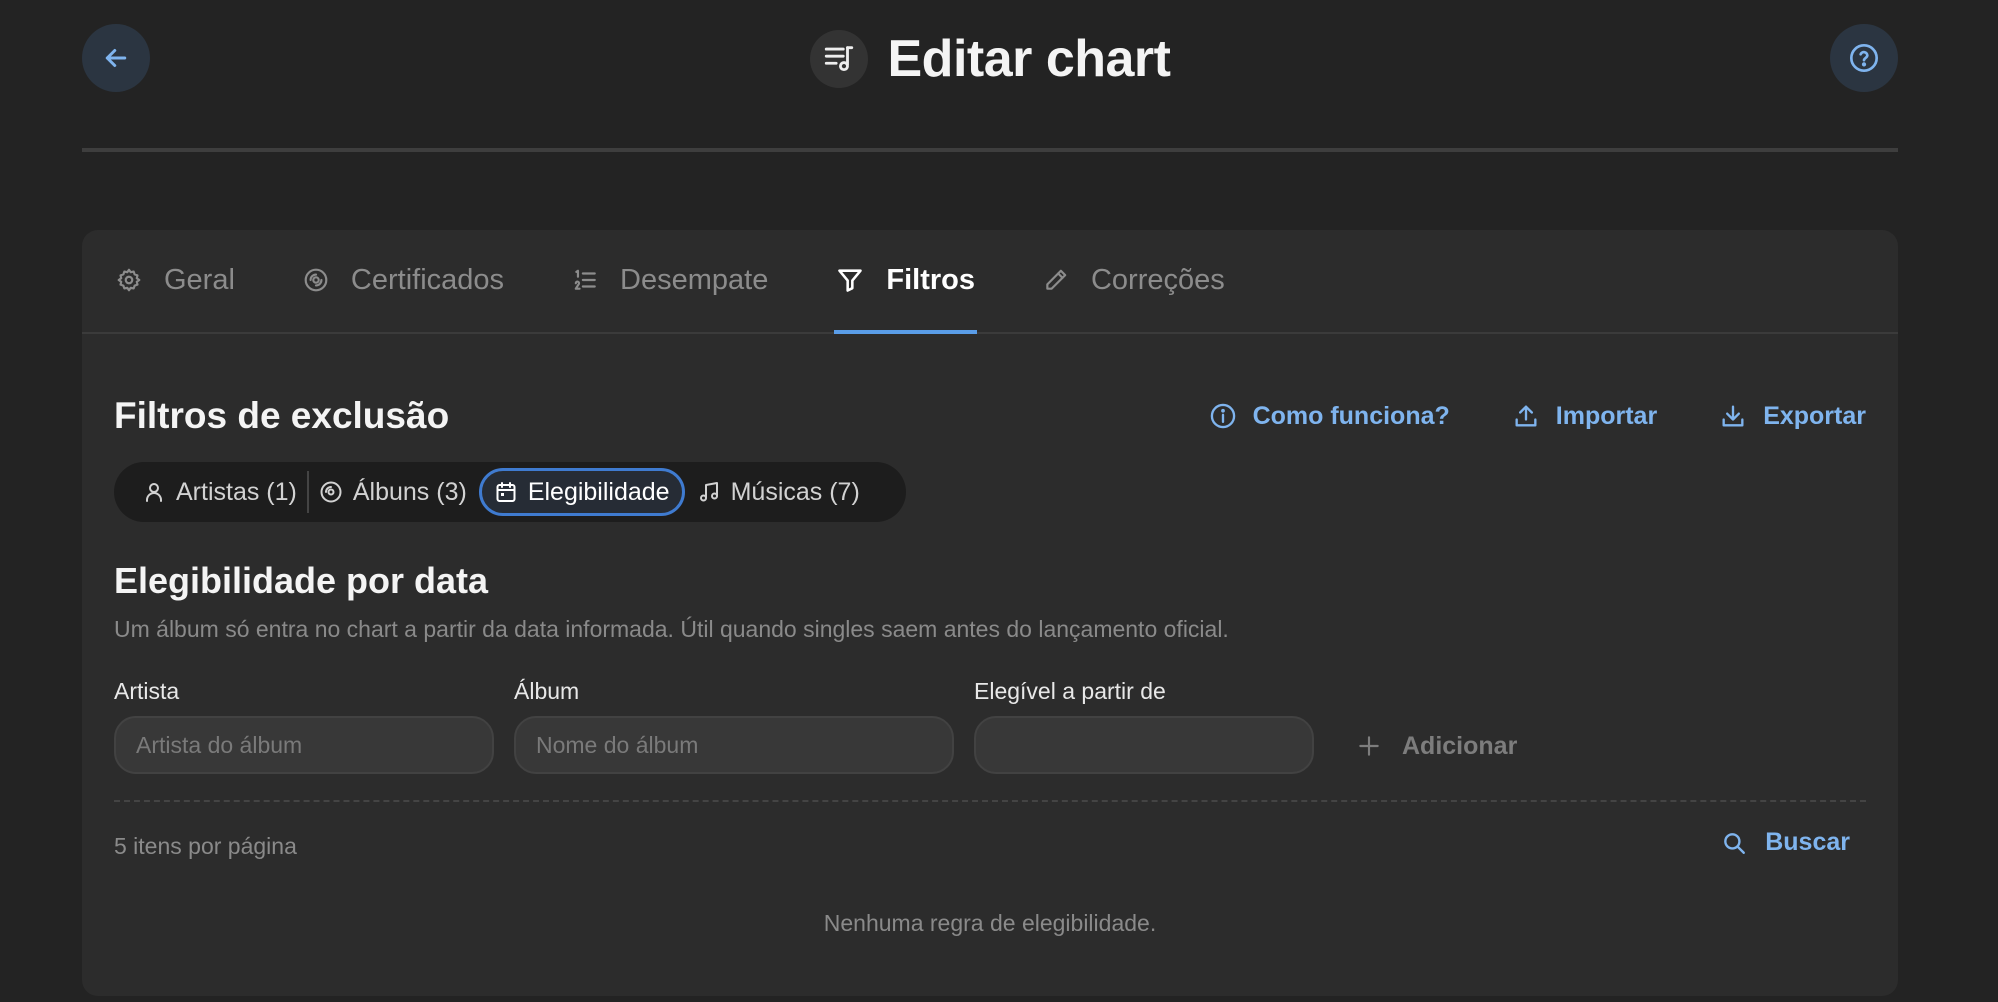 The width and height of the screenshot is (1998, 1002). I want to click on segment-musicas: Músicas (7), so click(778, 492).